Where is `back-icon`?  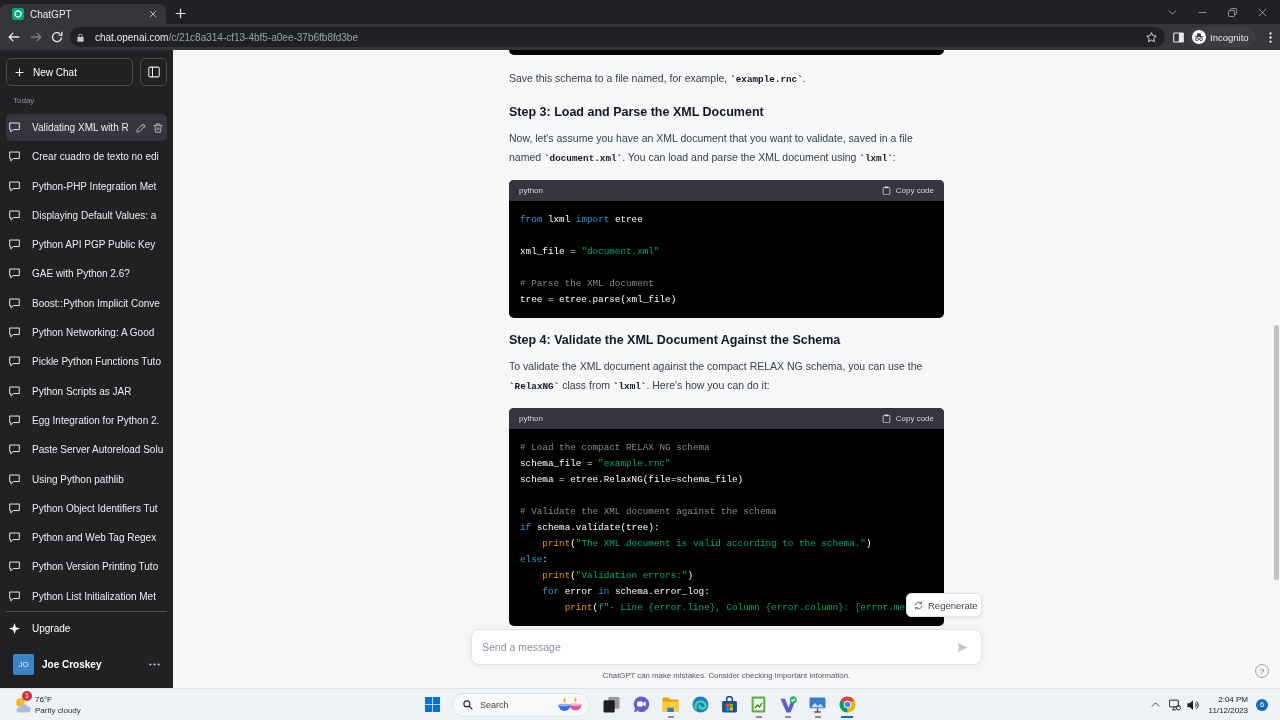 back-icon is located at coordinates (14, 37).